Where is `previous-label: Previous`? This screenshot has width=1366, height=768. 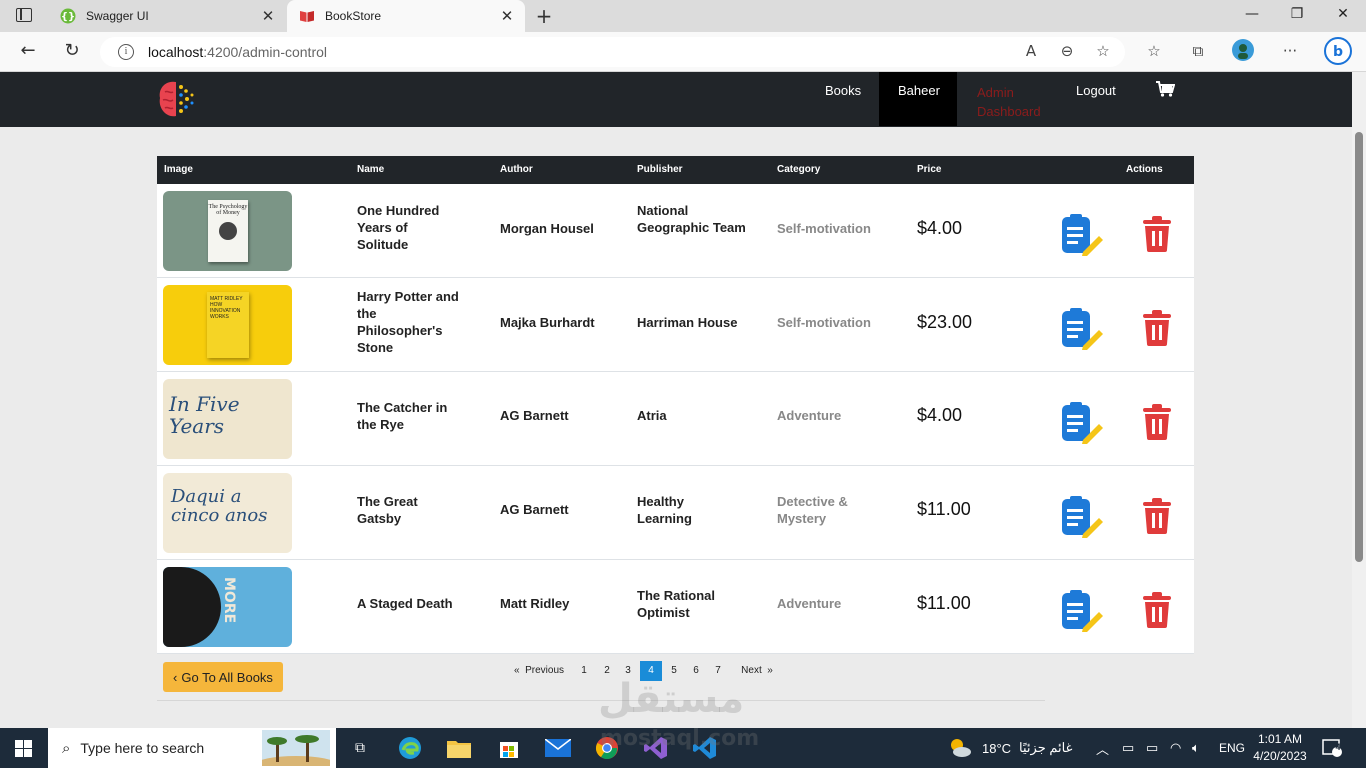 previous-label: Previous is located at coordinates (545, 670).